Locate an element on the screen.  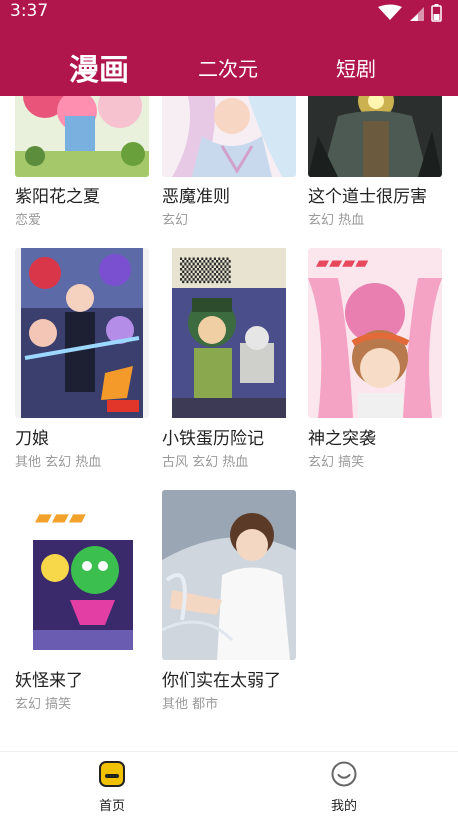
comic-tags: 其他 都市 is located at coordinates (190, 704).